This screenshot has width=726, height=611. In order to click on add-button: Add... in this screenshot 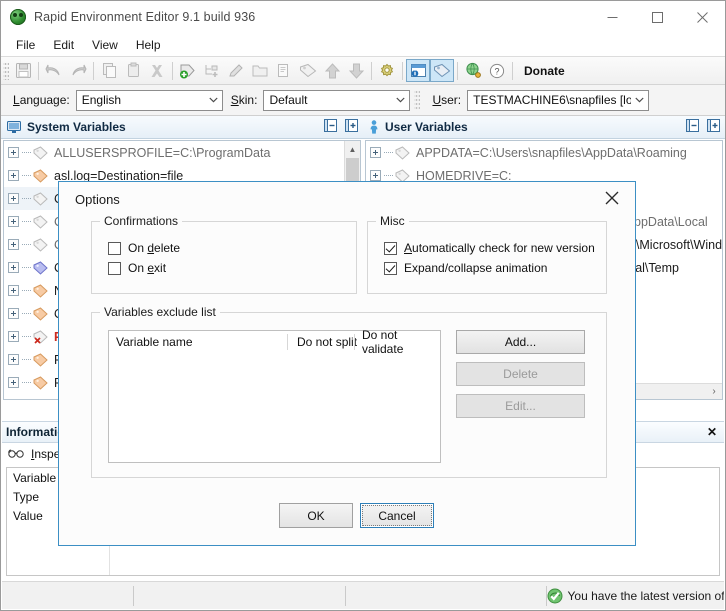, I will do `click(520, 342)`.